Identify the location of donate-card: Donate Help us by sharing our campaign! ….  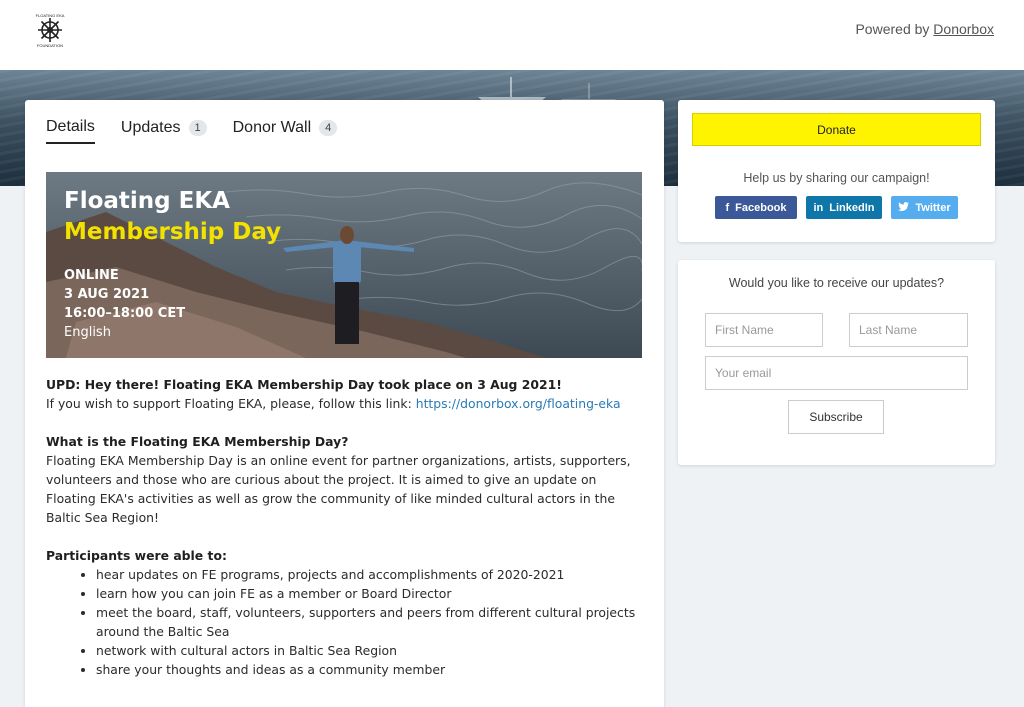
(836, 171).